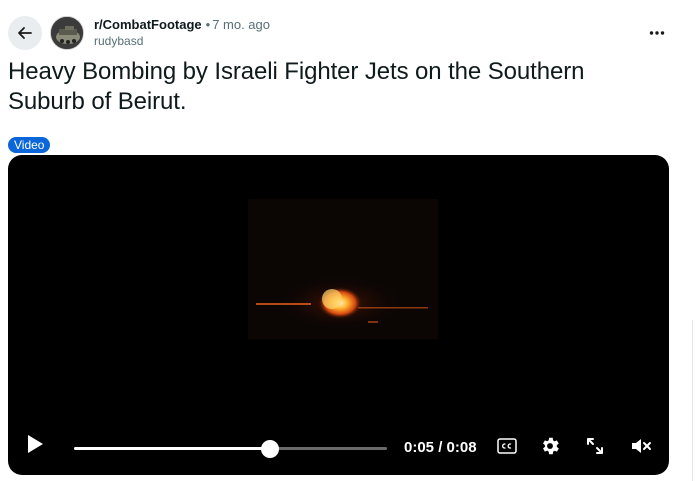 The image size is (698, 481). What do you see at coordinates (241, 24) in the screenshot?
I see `post-time: 7 mo. ago` at bounding box center [241, 24].